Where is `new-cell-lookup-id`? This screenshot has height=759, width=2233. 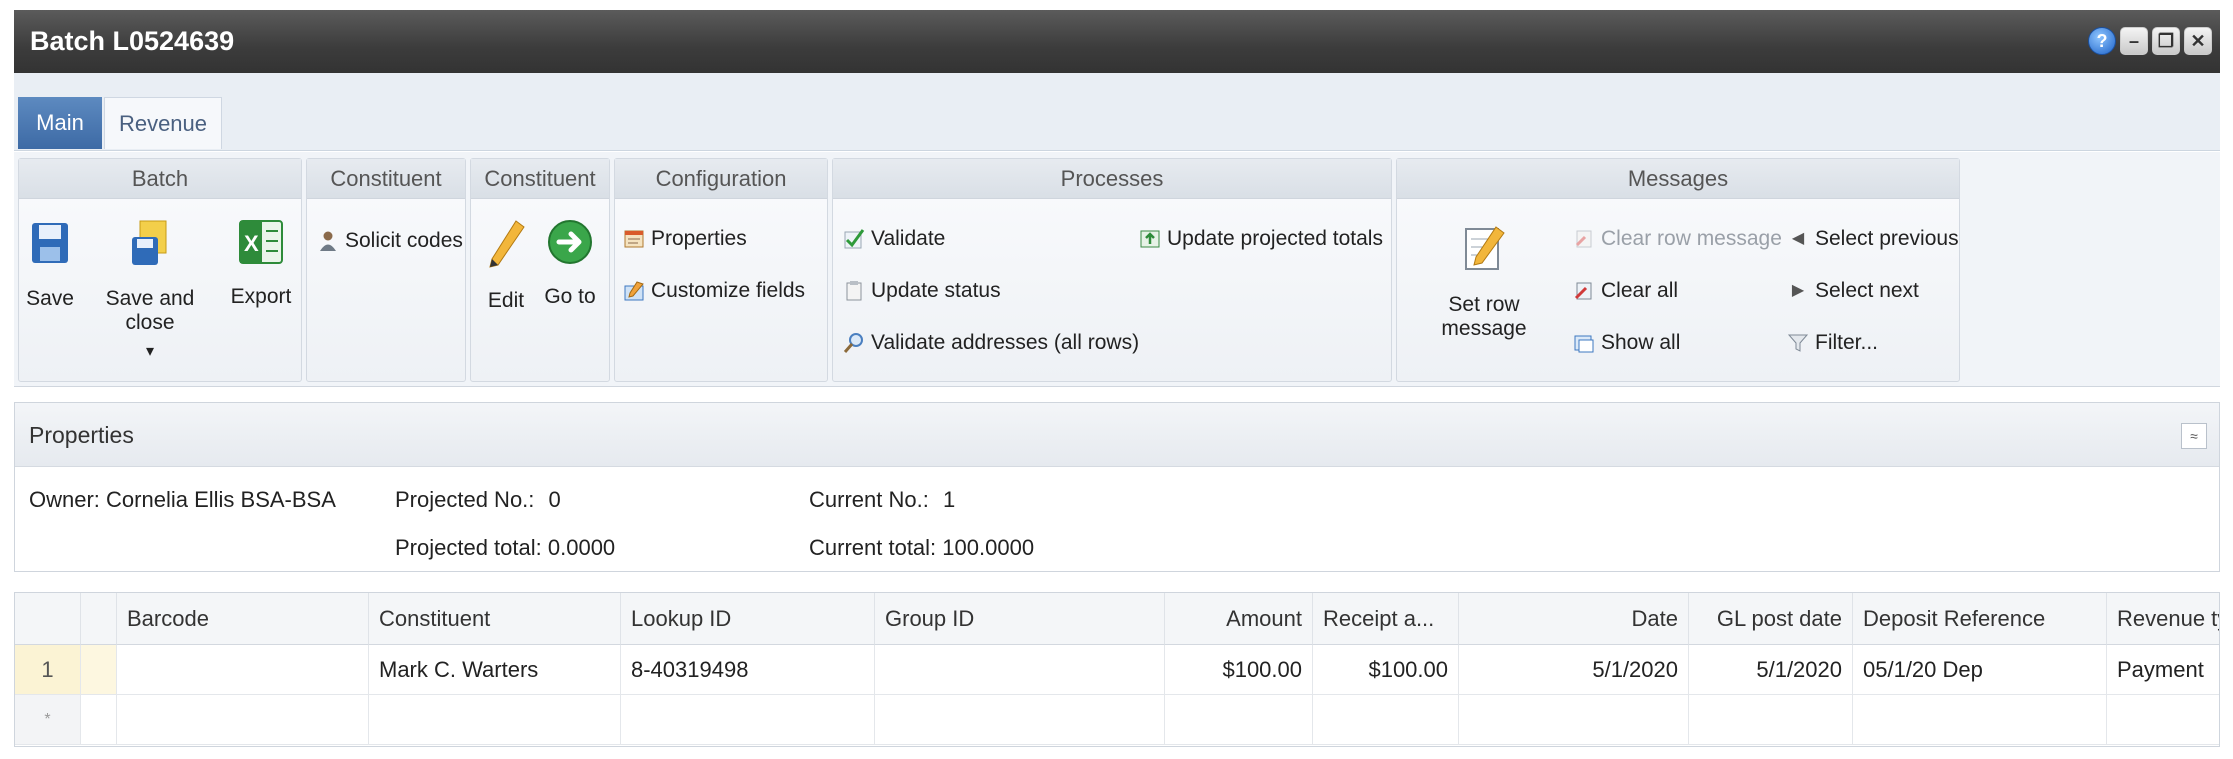 new-cell-lookup-id is located at coordinates (748, 720).